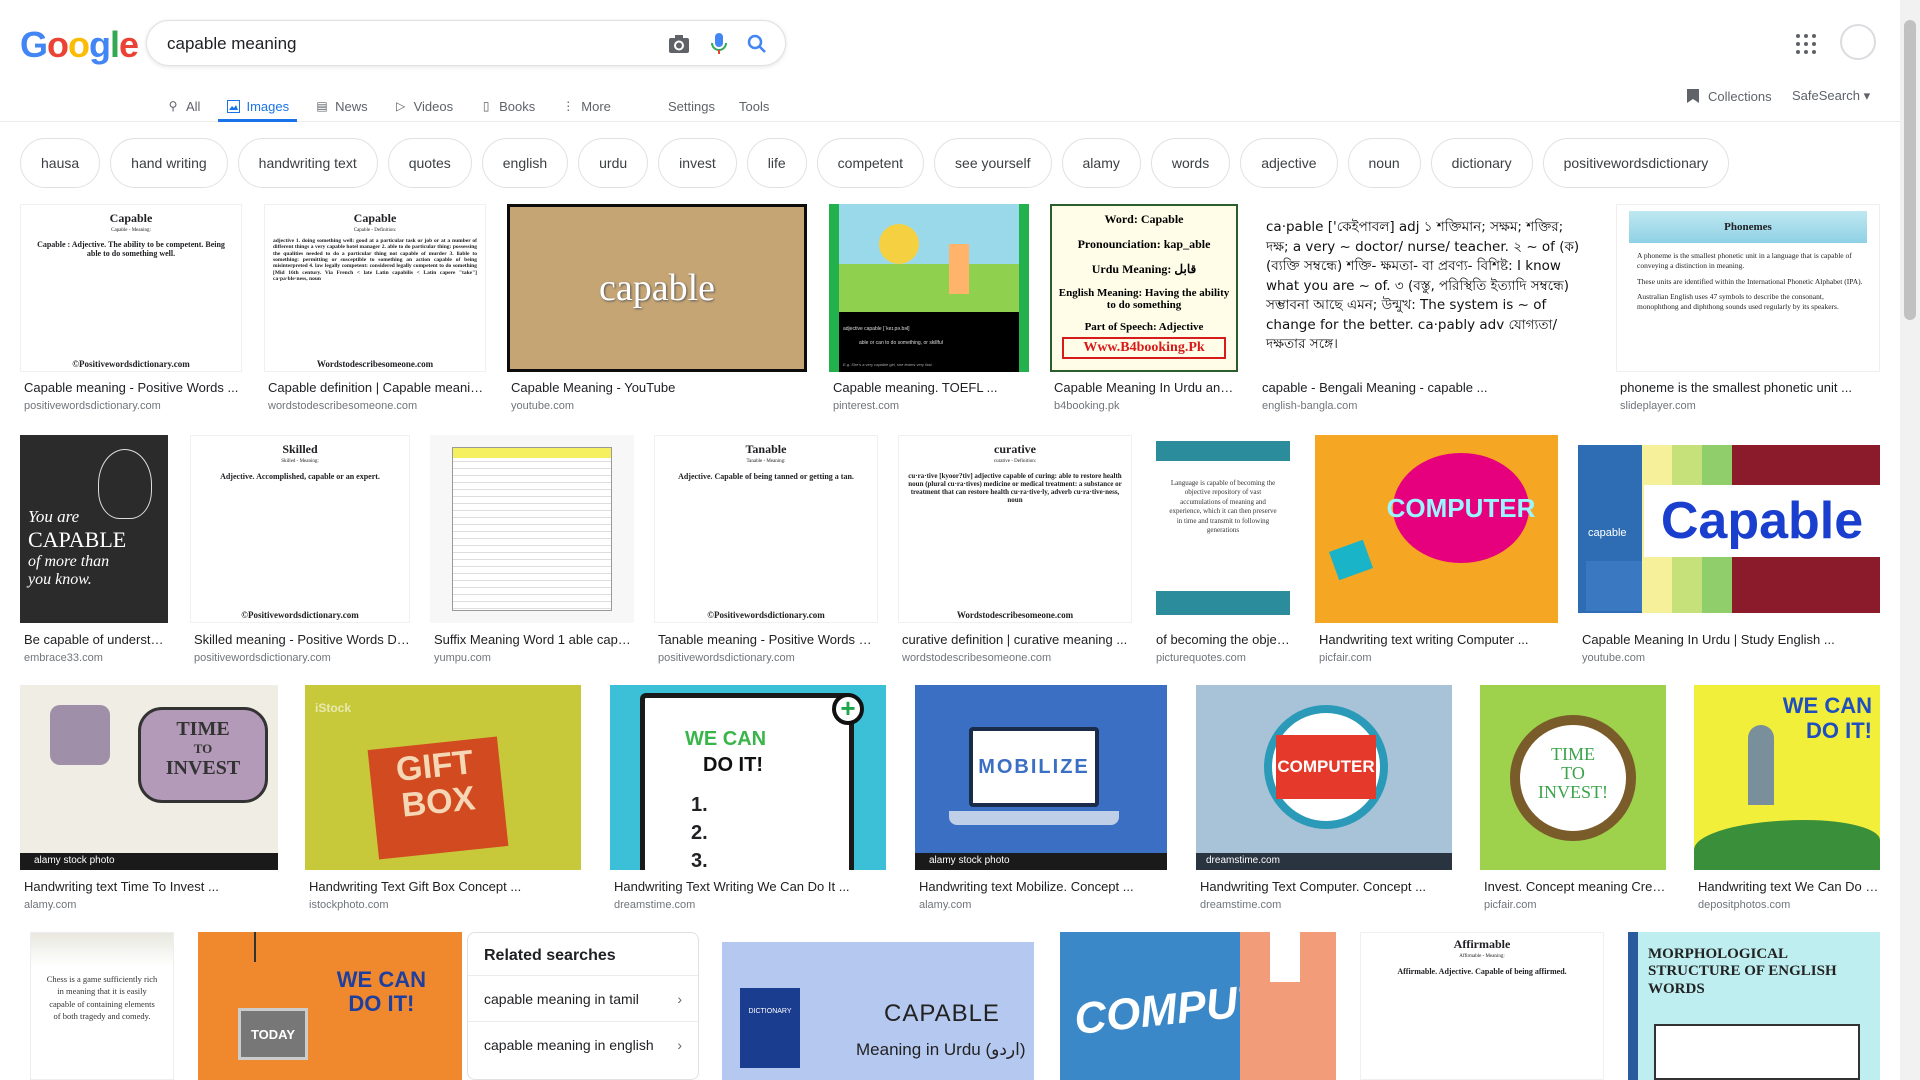  What do you see at coordinates (443, 777) in the screenshot?
I see `result-thumbnail: iStock GIFT BOX` at bounding box center [443, 777].